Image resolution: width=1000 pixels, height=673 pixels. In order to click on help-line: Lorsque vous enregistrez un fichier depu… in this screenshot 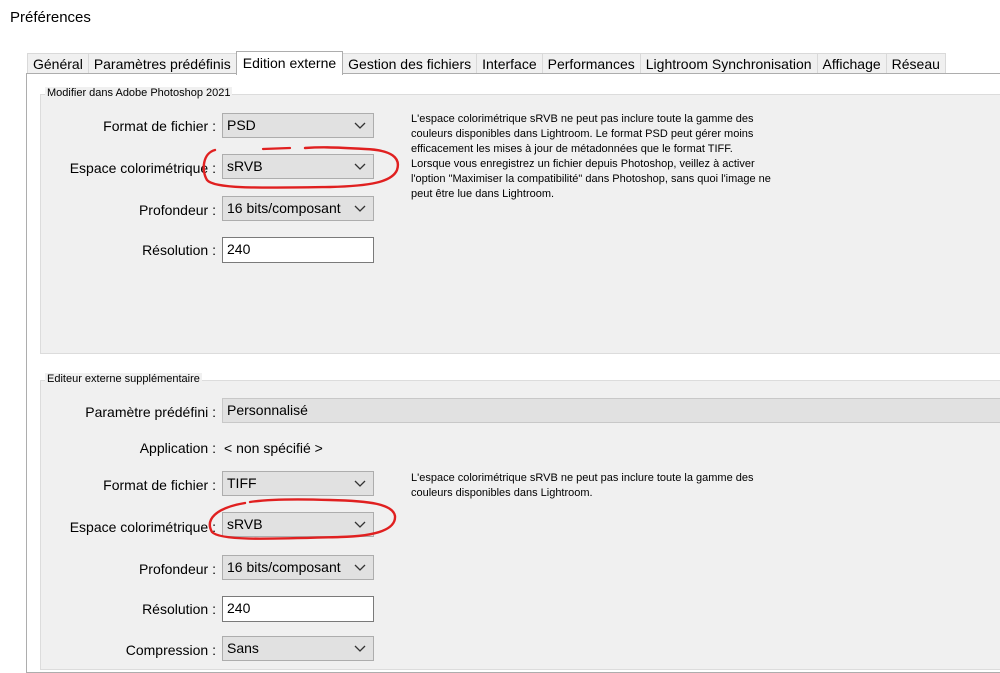, I will do `click(583, 164)`.